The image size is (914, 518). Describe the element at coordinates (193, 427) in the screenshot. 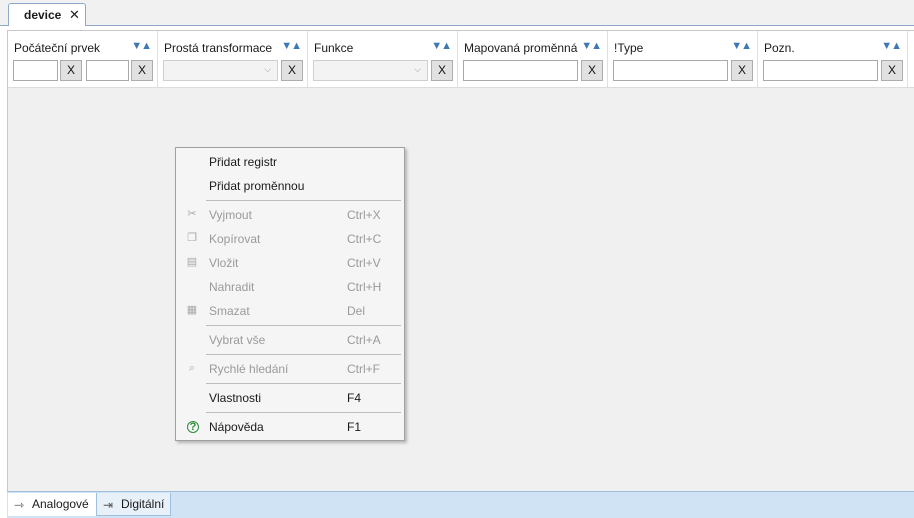

I see `help-icon: ?` at that location.